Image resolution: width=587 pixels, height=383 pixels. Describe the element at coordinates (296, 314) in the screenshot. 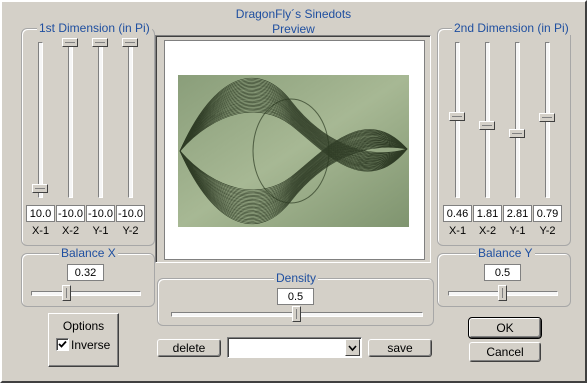

I see `density-thumb` at that location.